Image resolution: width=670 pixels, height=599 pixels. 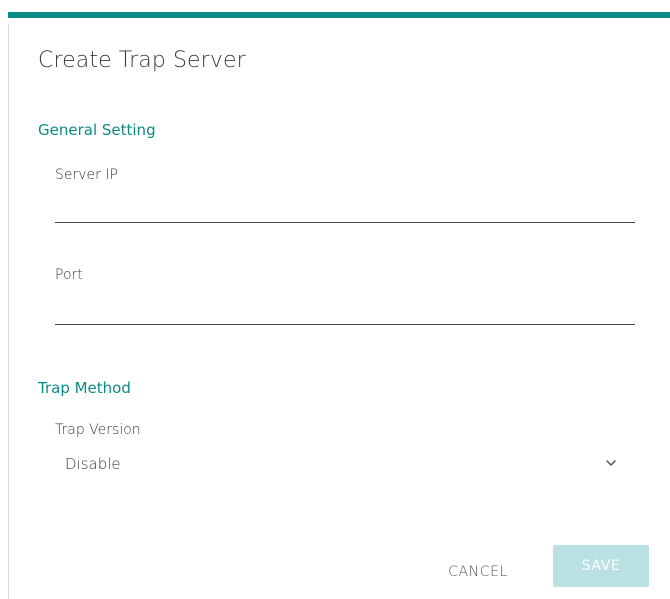 I want to click on dialog-left-border, so click(x=8, y=311).